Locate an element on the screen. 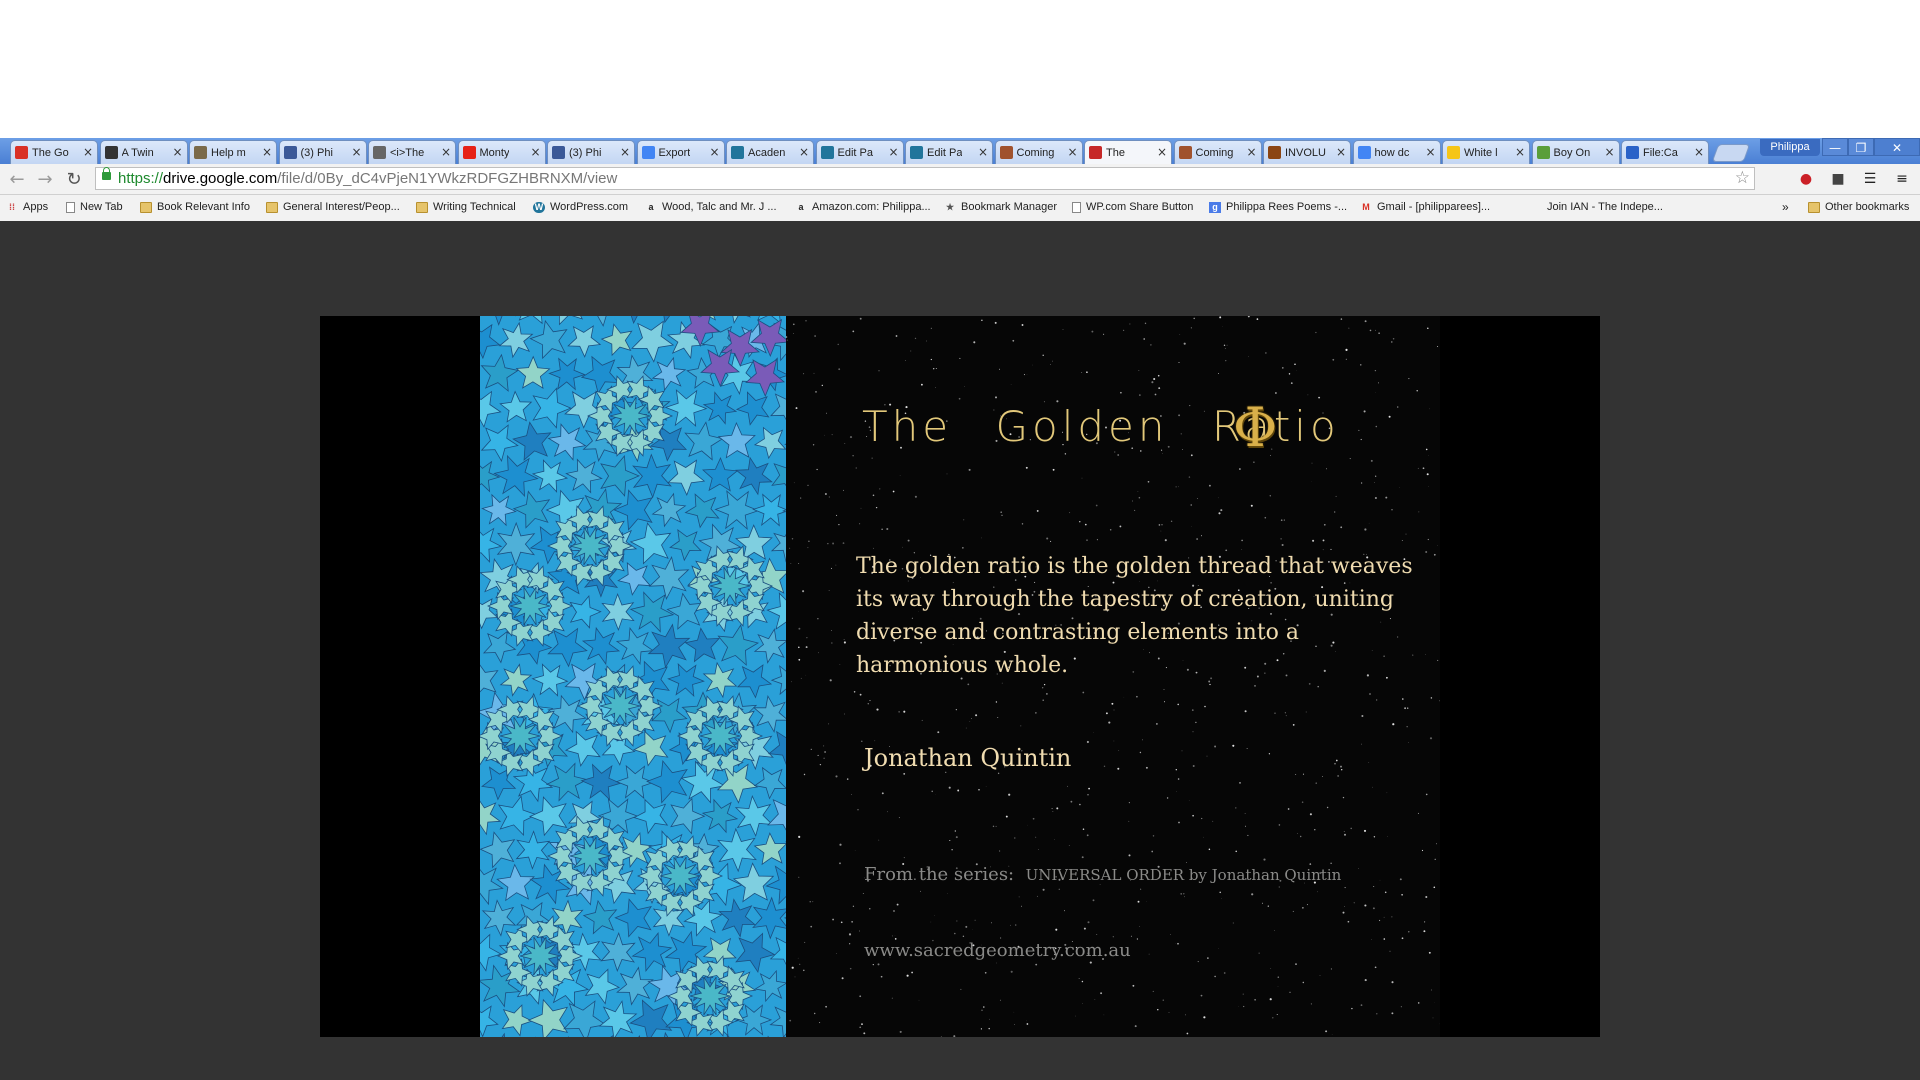 The width and height of the screenshot is (1920, 1080). tab-title: INVOLU is located at coordinates (1305, 152).